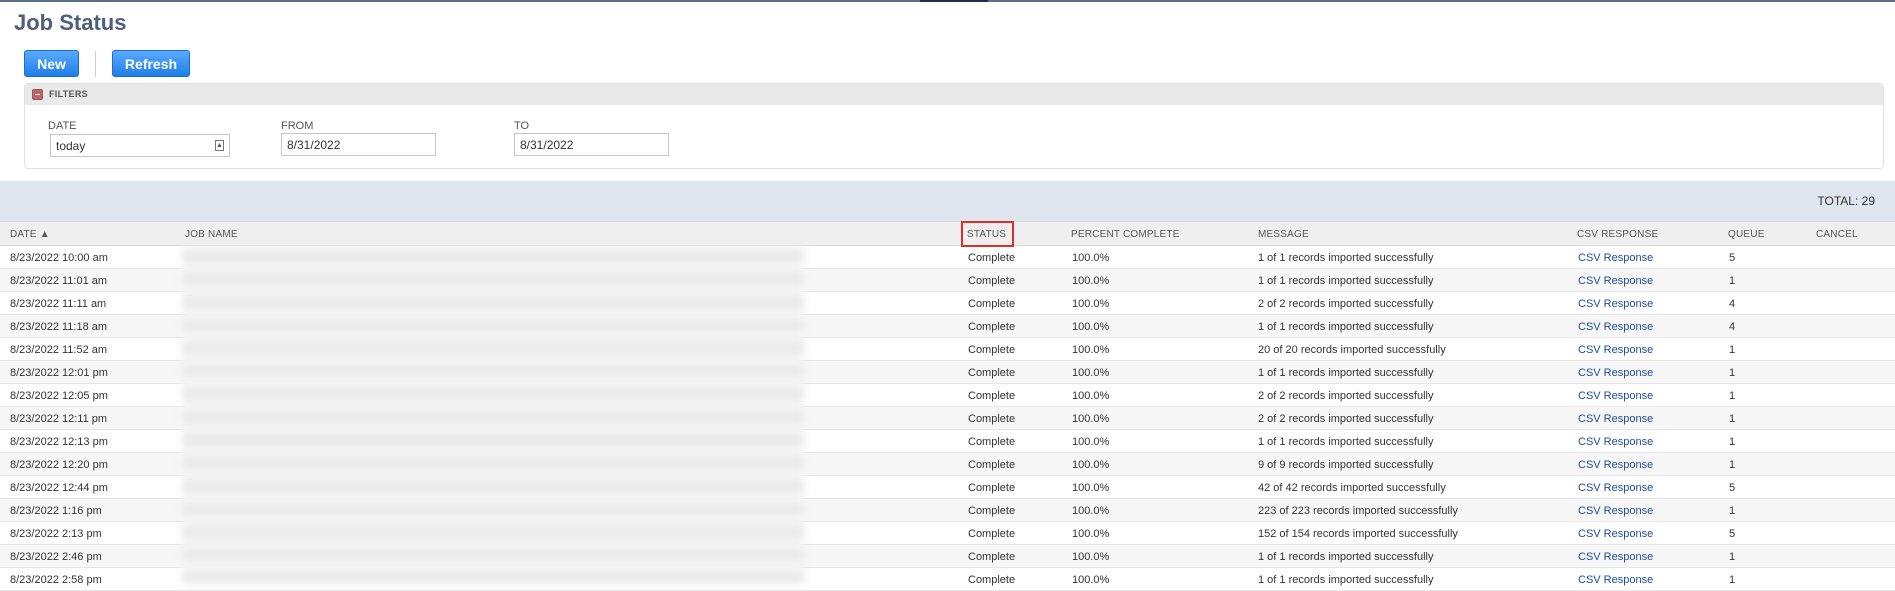  Describe the element at coordinates (987, 234) in the screenshot. I see `status-column-highlight` at that location.